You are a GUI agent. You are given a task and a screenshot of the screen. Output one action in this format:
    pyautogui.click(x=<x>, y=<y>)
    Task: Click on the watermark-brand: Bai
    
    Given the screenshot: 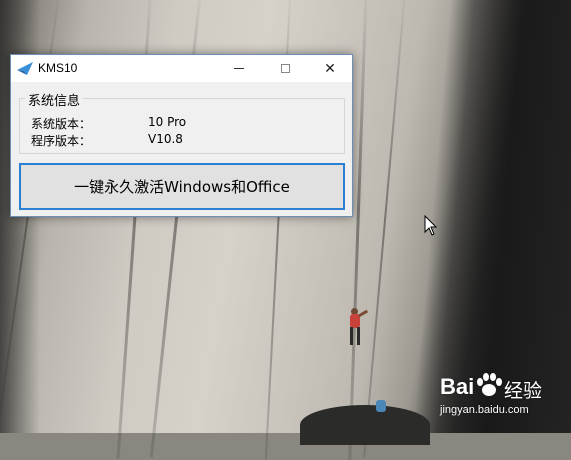 What is the action you would take?
    pyautogui.click(x=457, y=386)
    